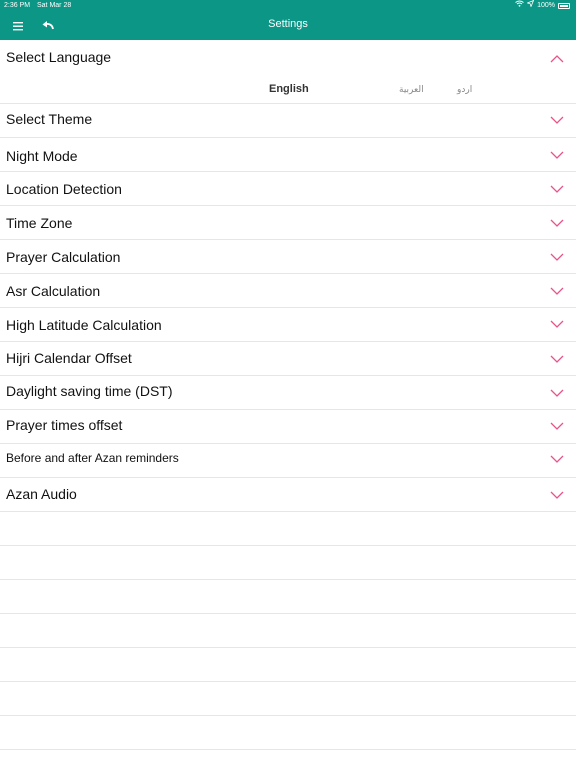 The image size is (576, 768). I want to click on page-title: Settings, so click(288, 24).